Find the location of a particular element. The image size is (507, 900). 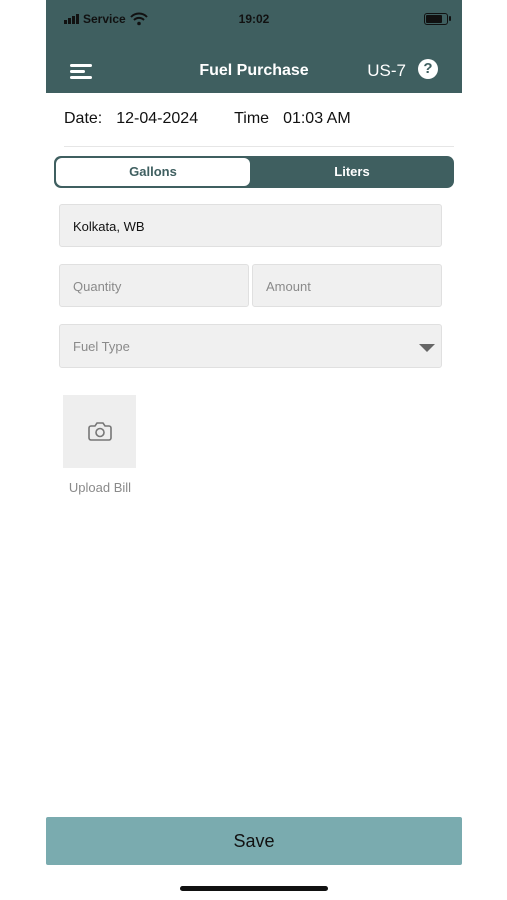

upload-bill-label: Upload Bill is located at coordinates (100, 487).